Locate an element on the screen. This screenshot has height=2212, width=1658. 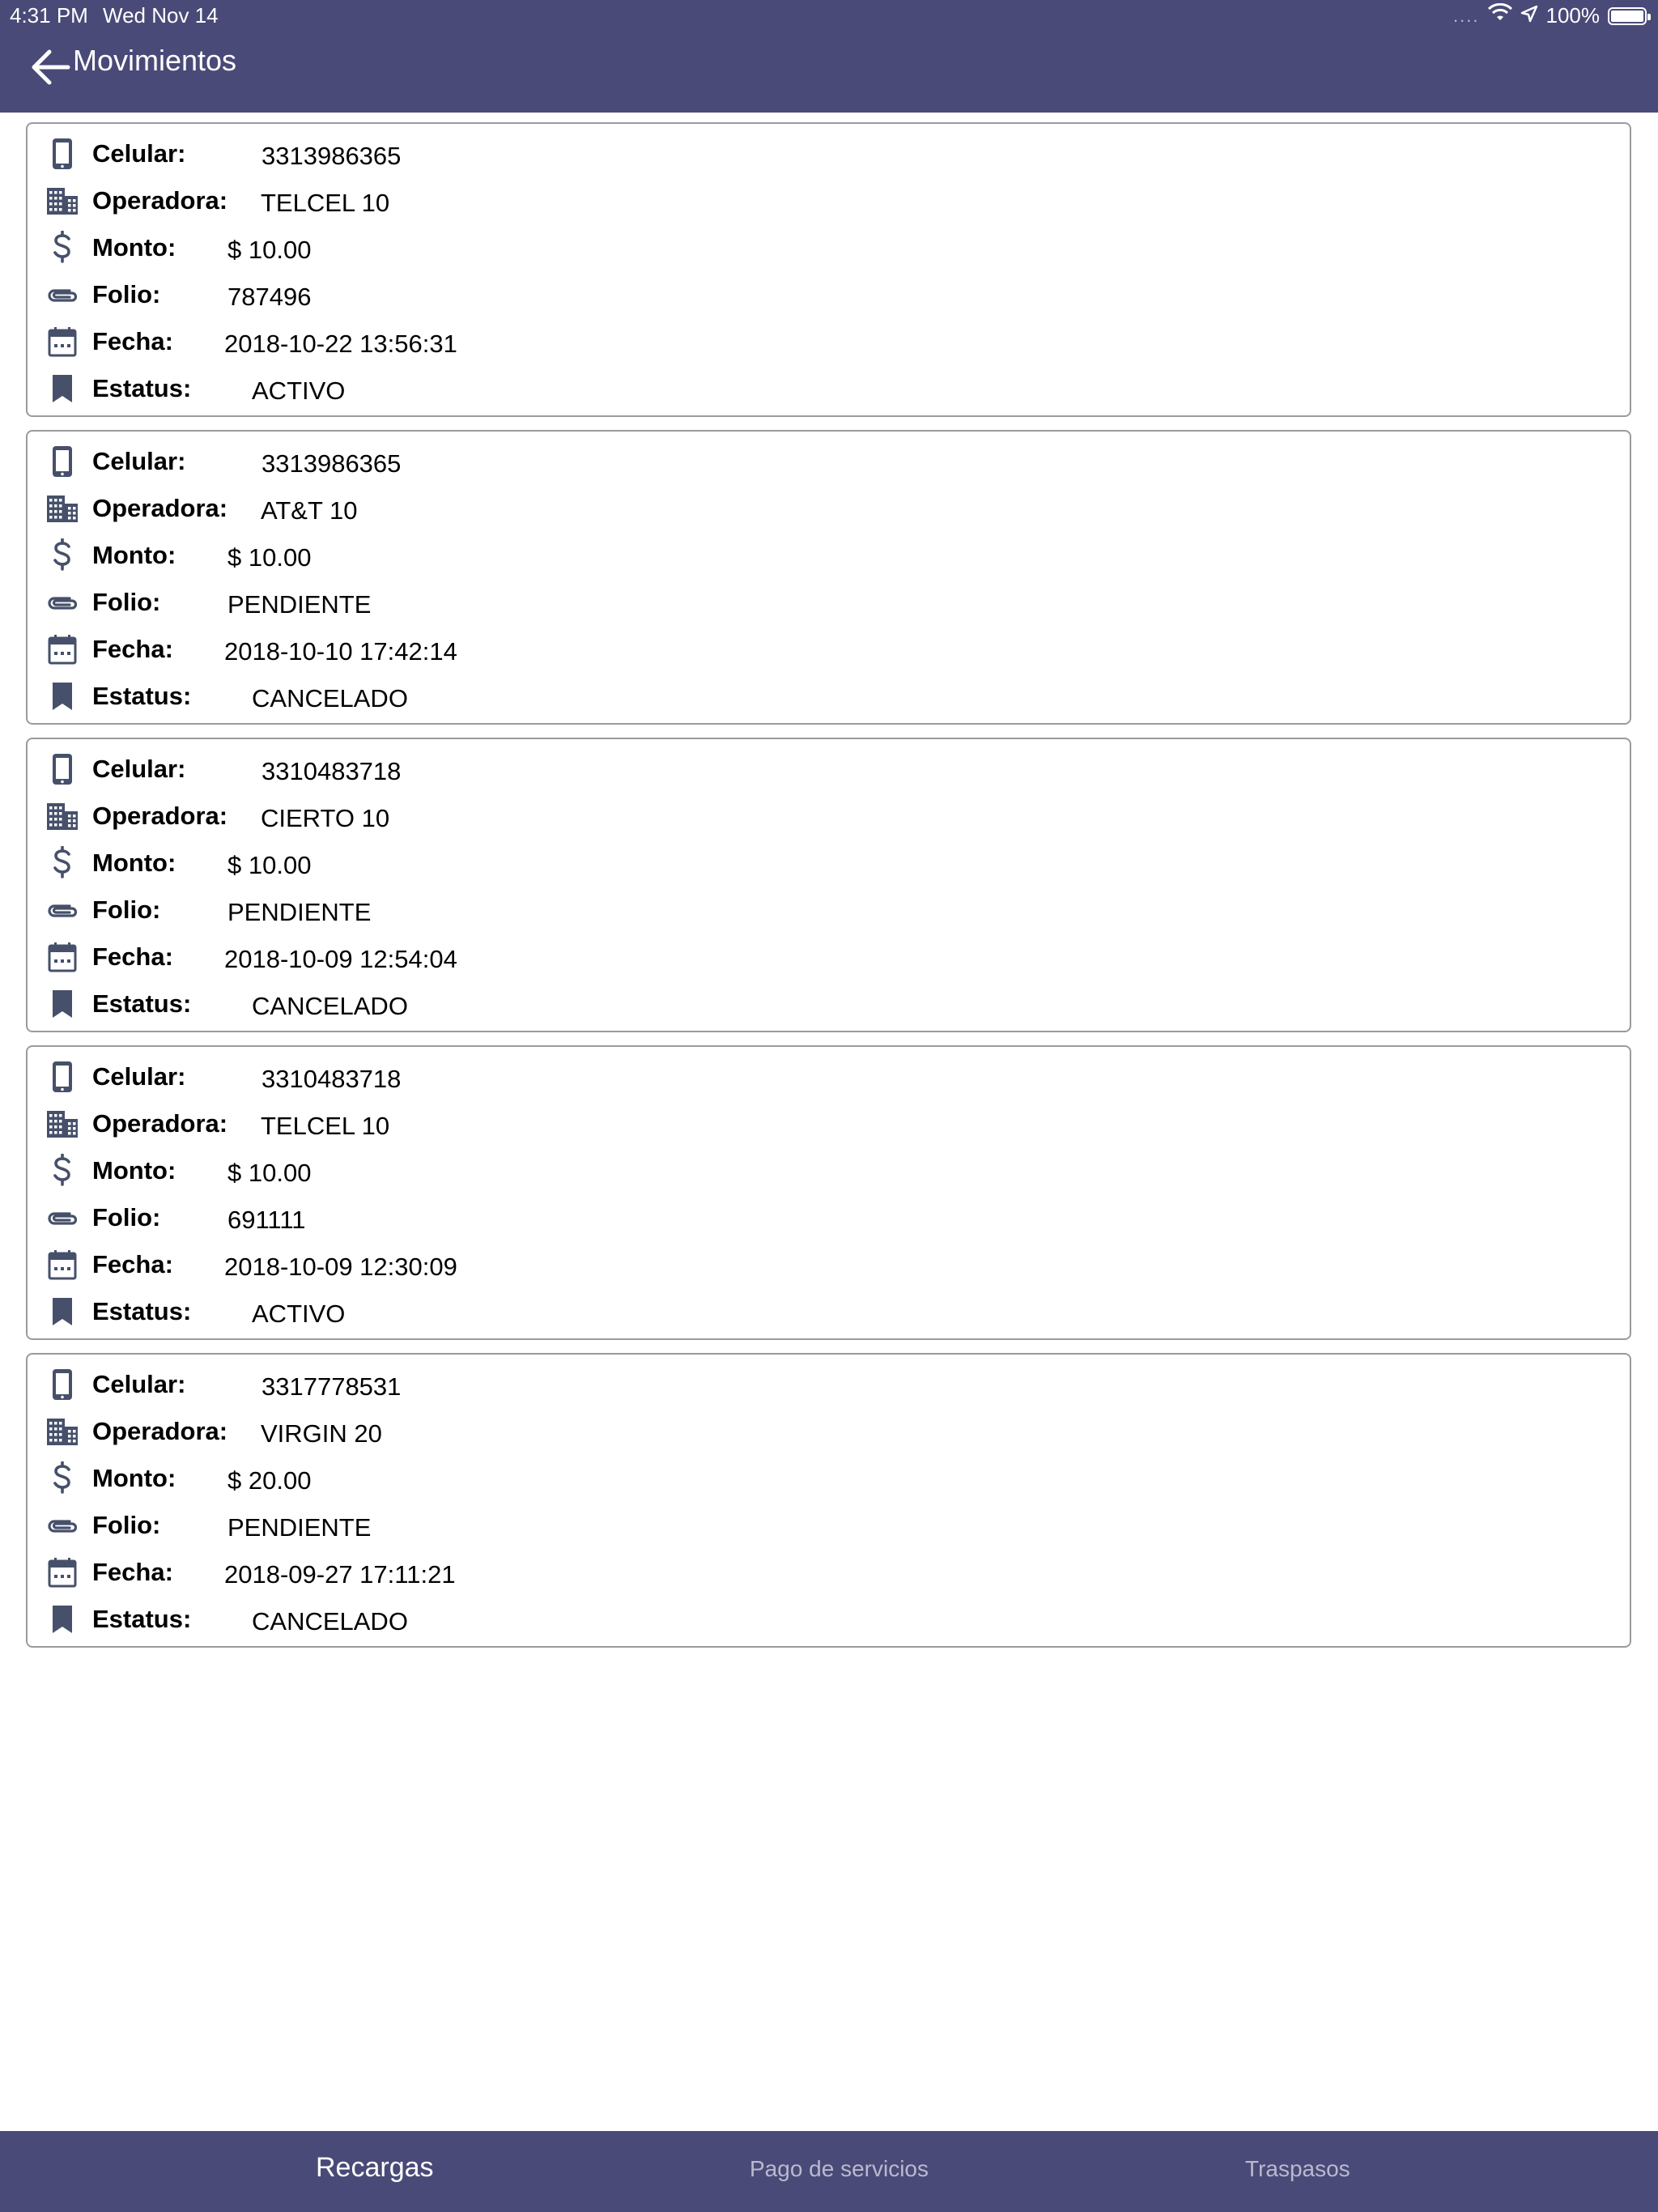
field-row-operadora: Operadora: AT&T 10 is located at coordinates (829, 510).